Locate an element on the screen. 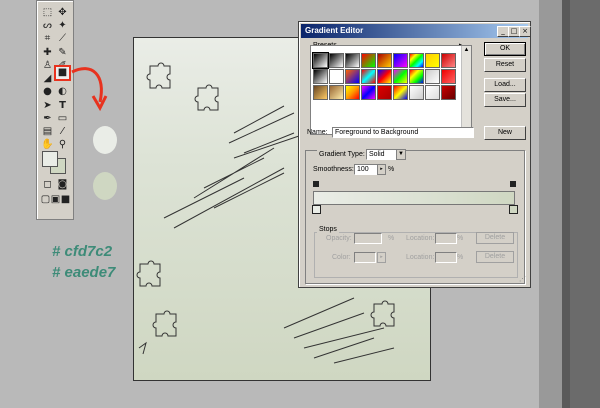 The height and width of the screenshot is (408, 600). resize-grip-icon: ⋰ is located at coordinates (523, 280).